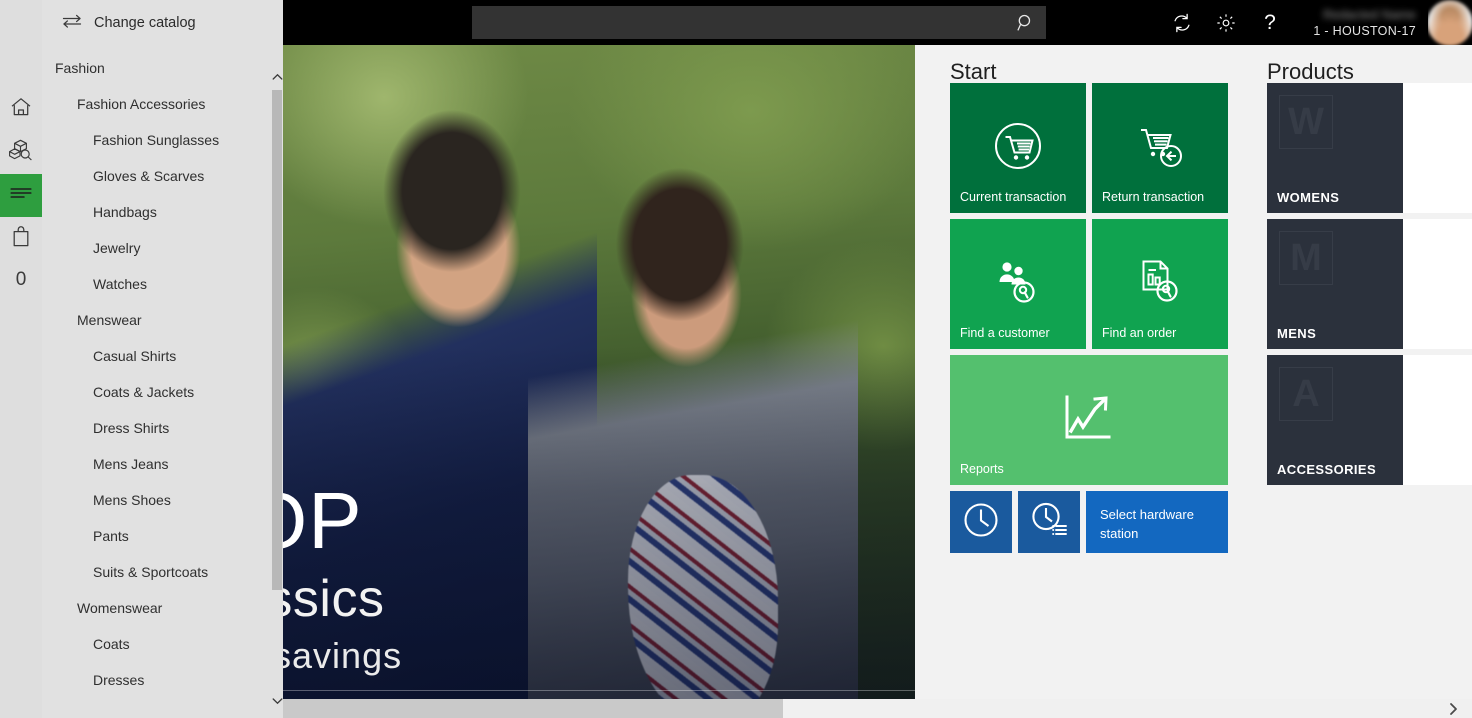  Describe the element at coordinates (1026, 22) in the screenshot. I see `search-icon` at that location.